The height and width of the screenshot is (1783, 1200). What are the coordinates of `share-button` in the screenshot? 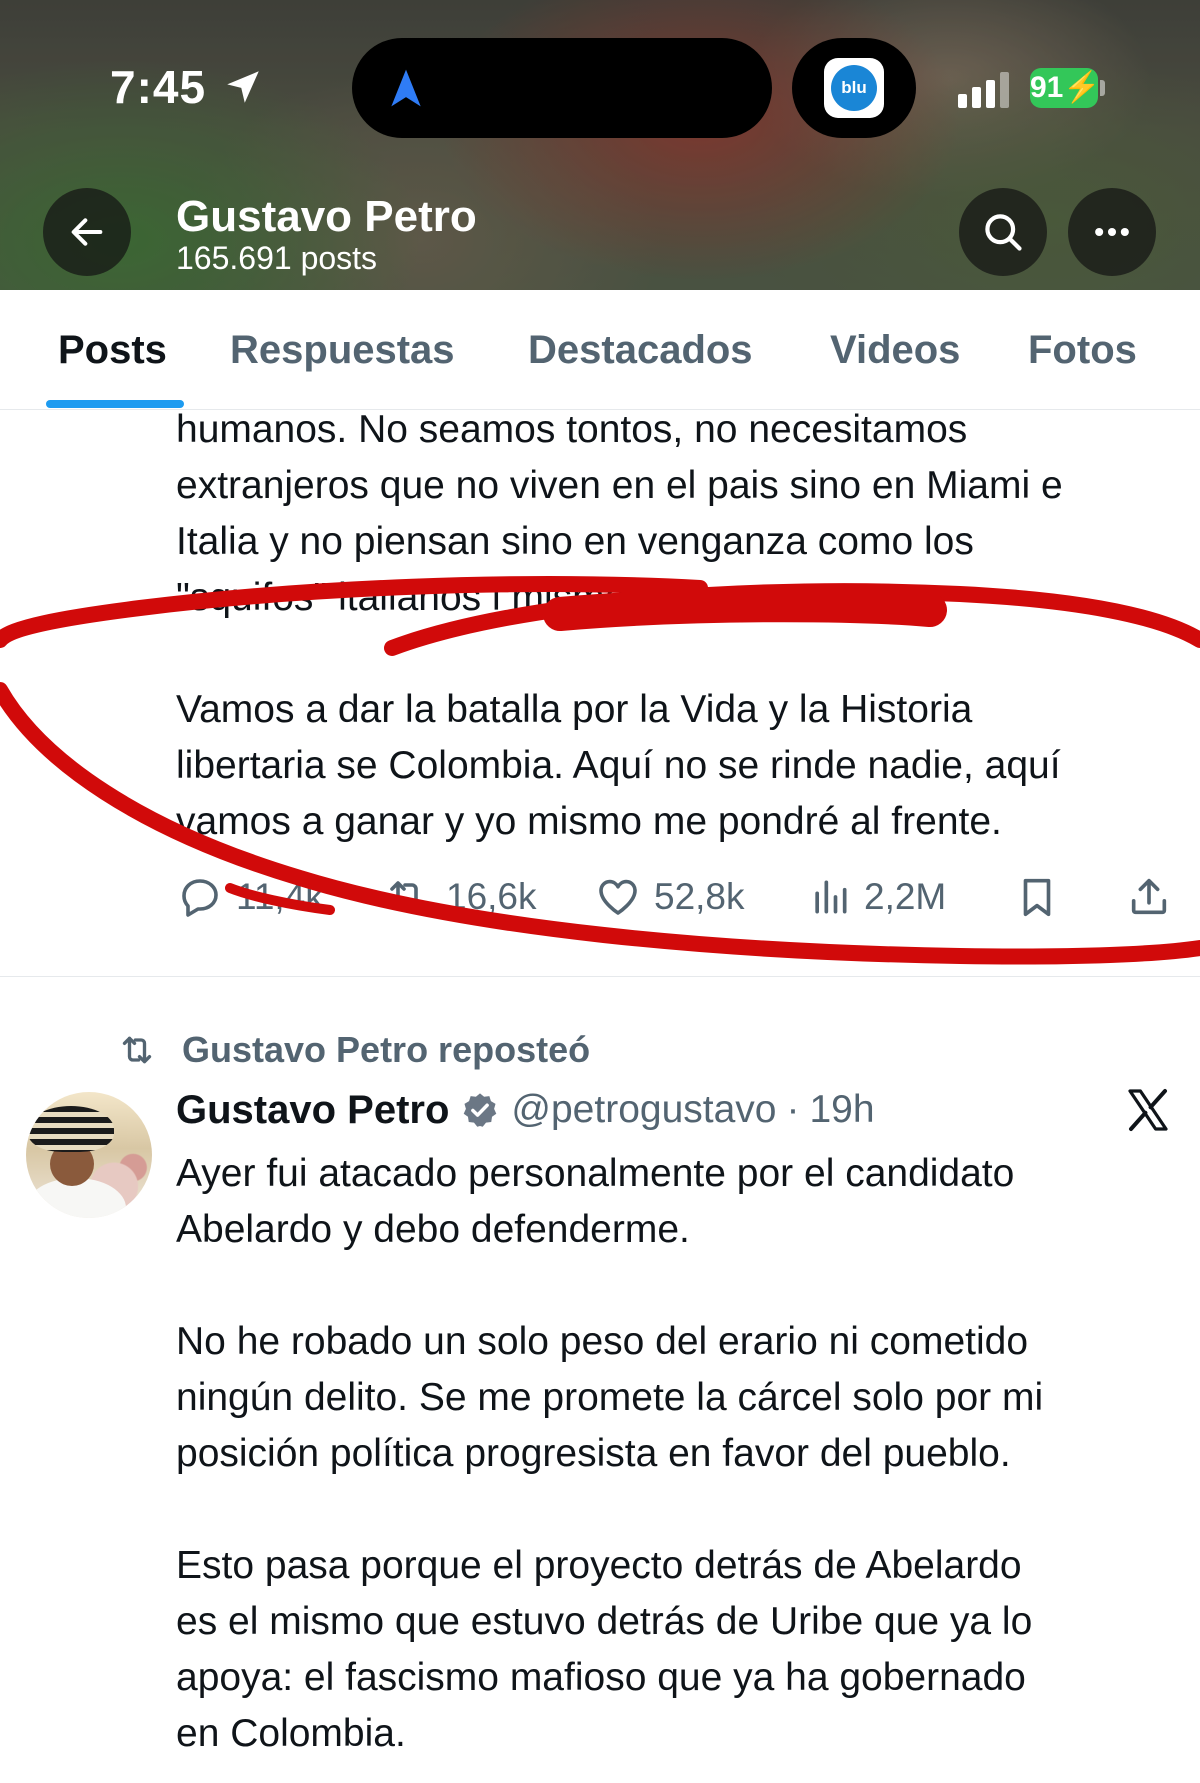 It's located at (1149, 897).